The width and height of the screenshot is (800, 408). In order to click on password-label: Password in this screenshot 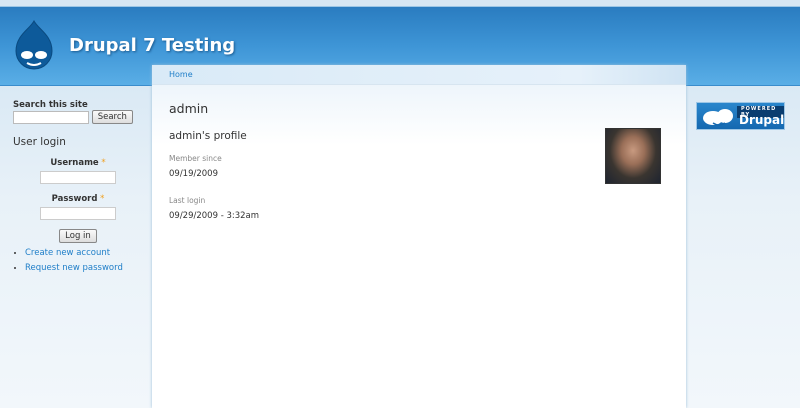, I will do `click(74, 199)`.